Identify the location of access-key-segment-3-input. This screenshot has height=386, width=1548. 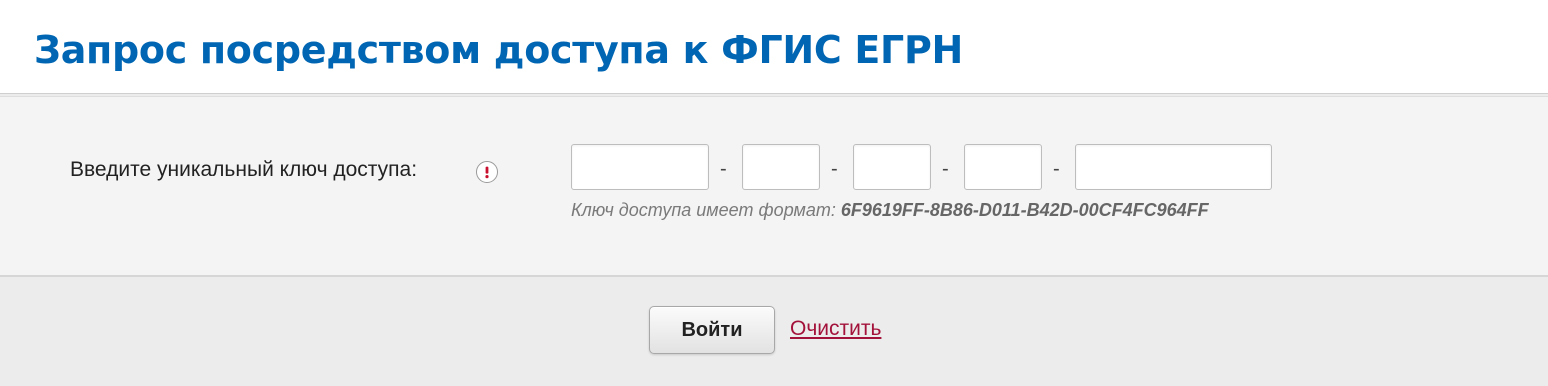
(892, 167).